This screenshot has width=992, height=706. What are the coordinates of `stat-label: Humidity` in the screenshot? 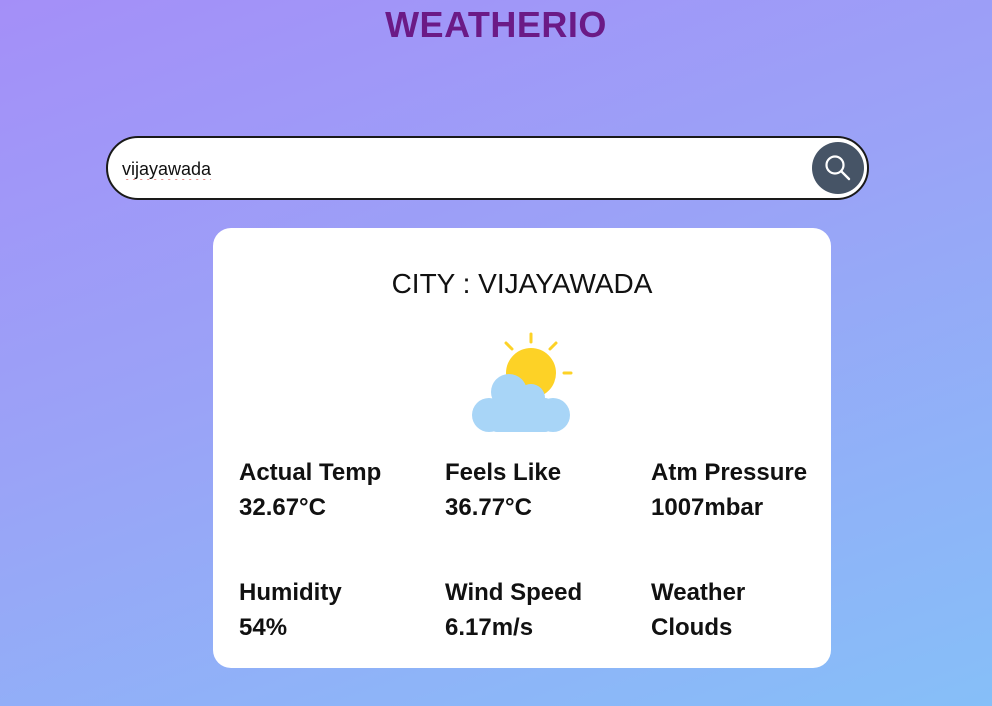 It's located at (290, 592).